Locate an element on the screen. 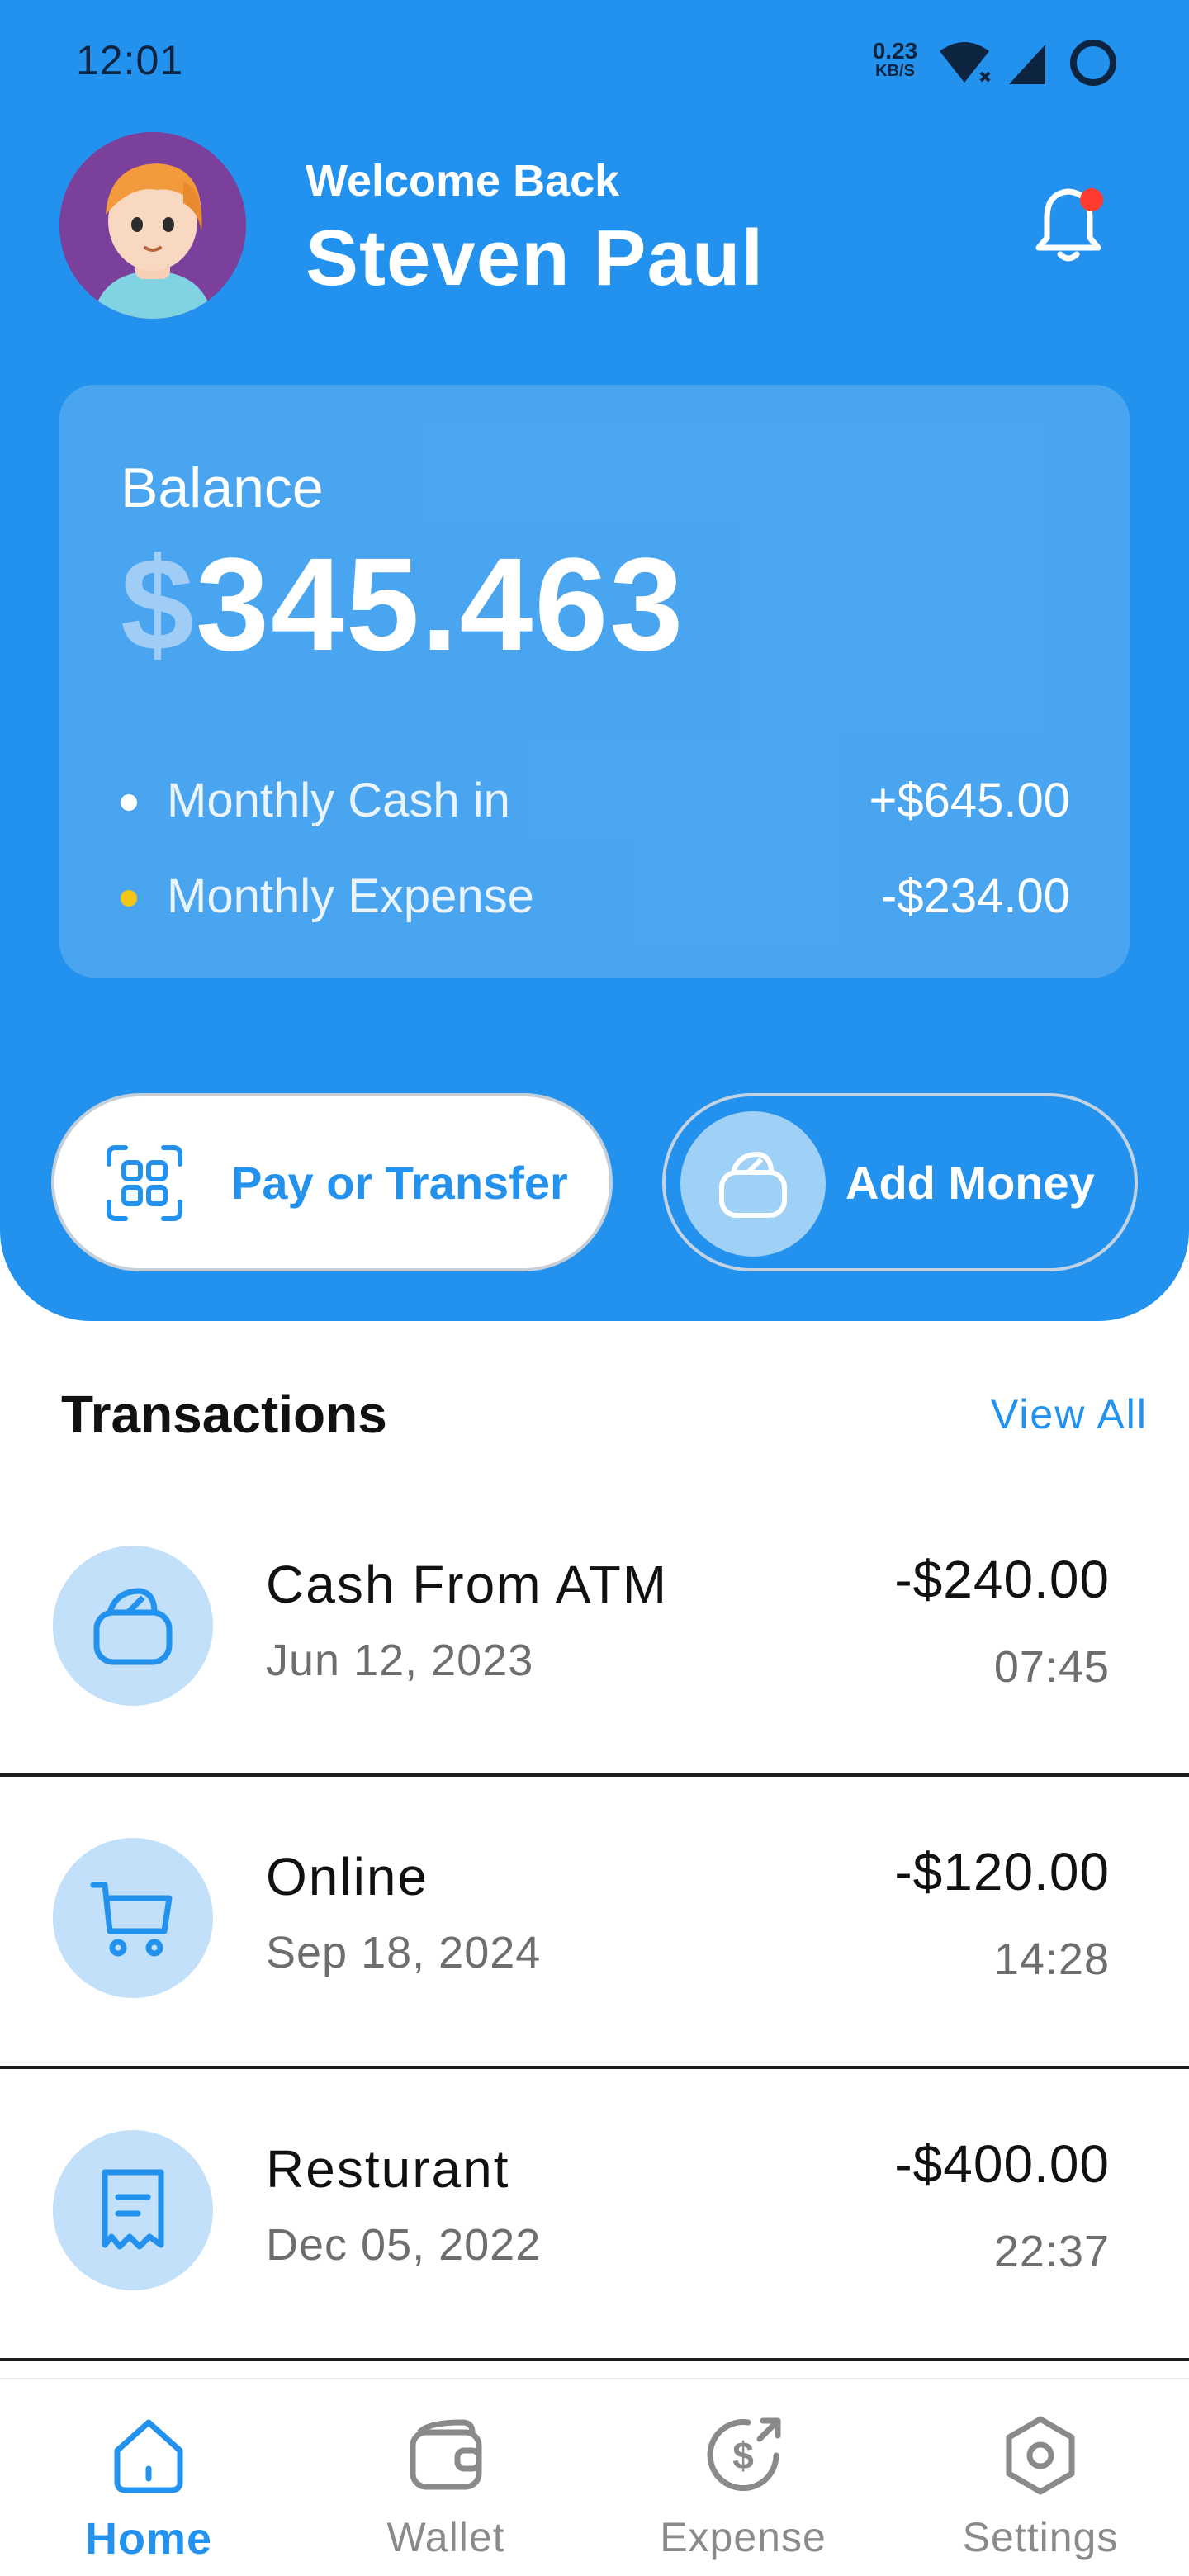 Image resolution: width=1189 pixels, height=2576 pixels. status-time: 12:01 is located at coordinates (130, 60).